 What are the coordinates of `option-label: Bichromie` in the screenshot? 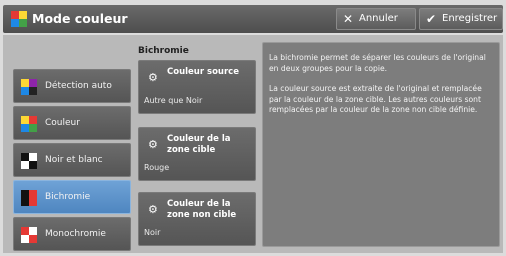 It's located at (68, 197).